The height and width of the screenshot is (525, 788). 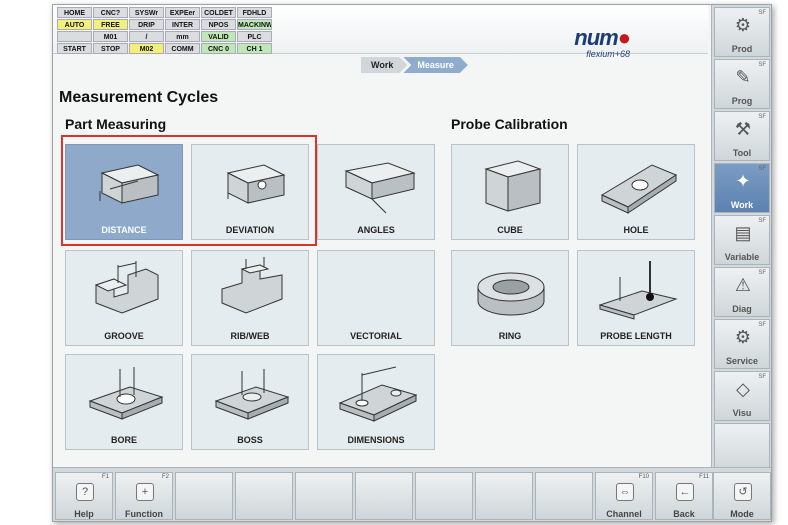 What do you see at coordinates (510, 230) in the screenshot?
I see `tile-label: CUBE` at bounding box center [510, 230].